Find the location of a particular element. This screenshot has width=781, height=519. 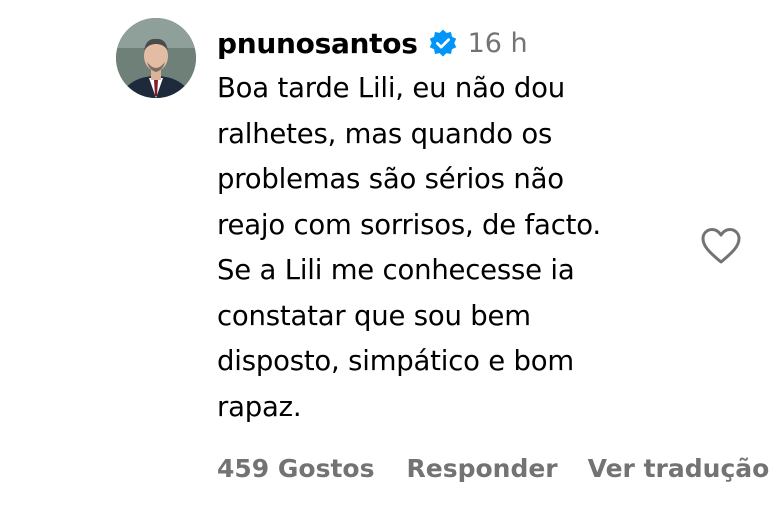

like-button is located at coordinates (721, 246).